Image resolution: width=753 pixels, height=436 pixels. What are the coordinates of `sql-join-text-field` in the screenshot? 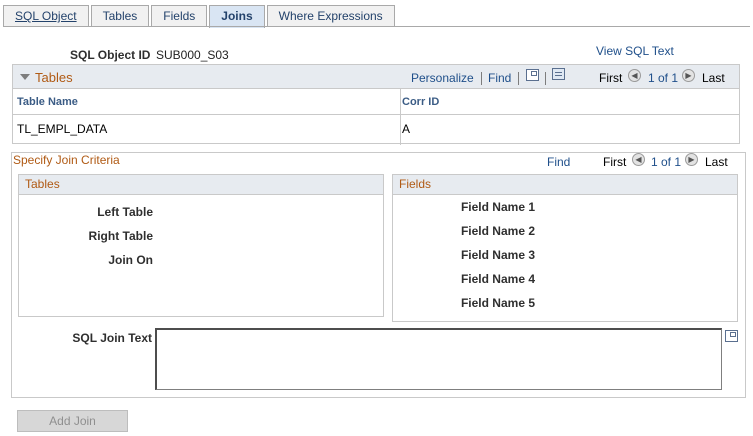 It's located at (438, 359).